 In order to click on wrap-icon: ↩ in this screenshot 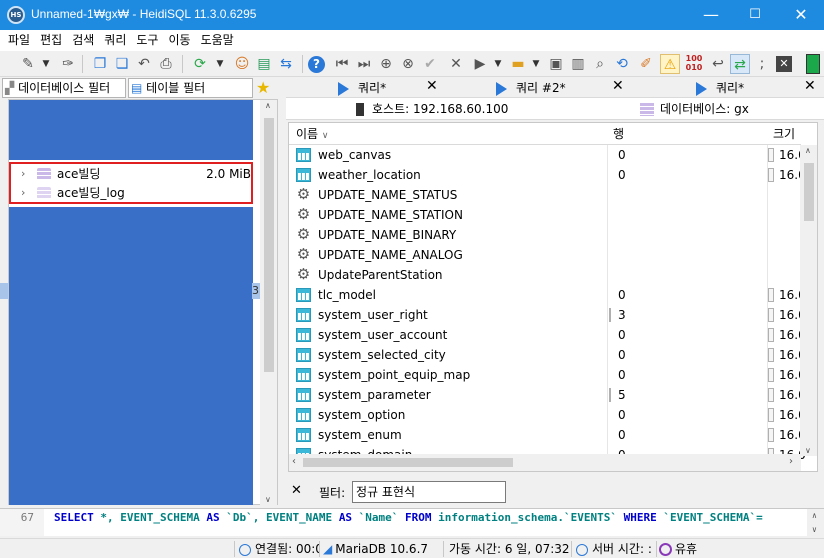, I will do `click(718, 64)`.